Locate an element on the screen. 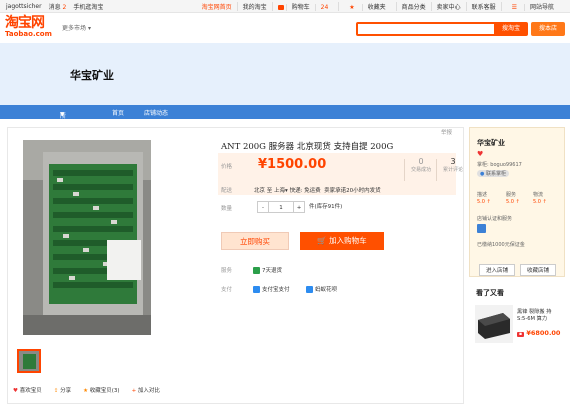 This screenshot has width=570, height=410. deals-label: 交易成功 is located at coordinates (420, 170).